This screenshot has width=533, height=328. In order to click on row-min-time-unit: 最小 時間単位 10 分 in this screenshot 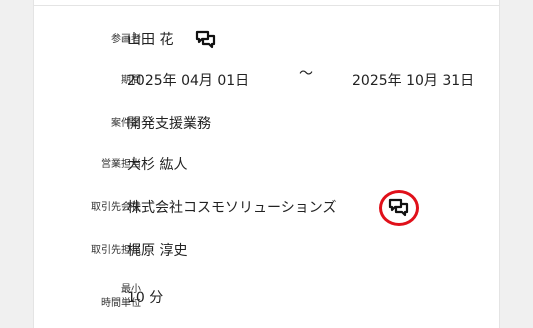, I will do `click(266, 297)`.